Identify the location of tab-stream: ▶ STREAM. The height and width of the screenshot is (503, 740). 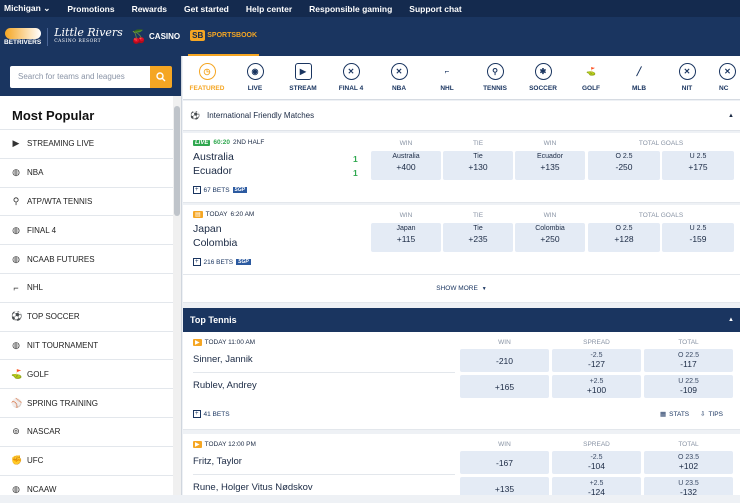
(303, 77).